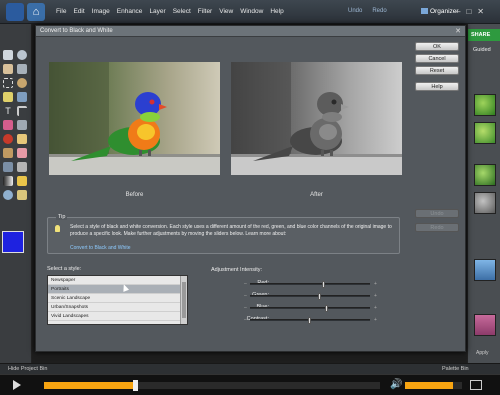  What do you see at coordinates (310, 284) in the screenshot?
I see `red-slider: – +` at bounding box center [310, 284].